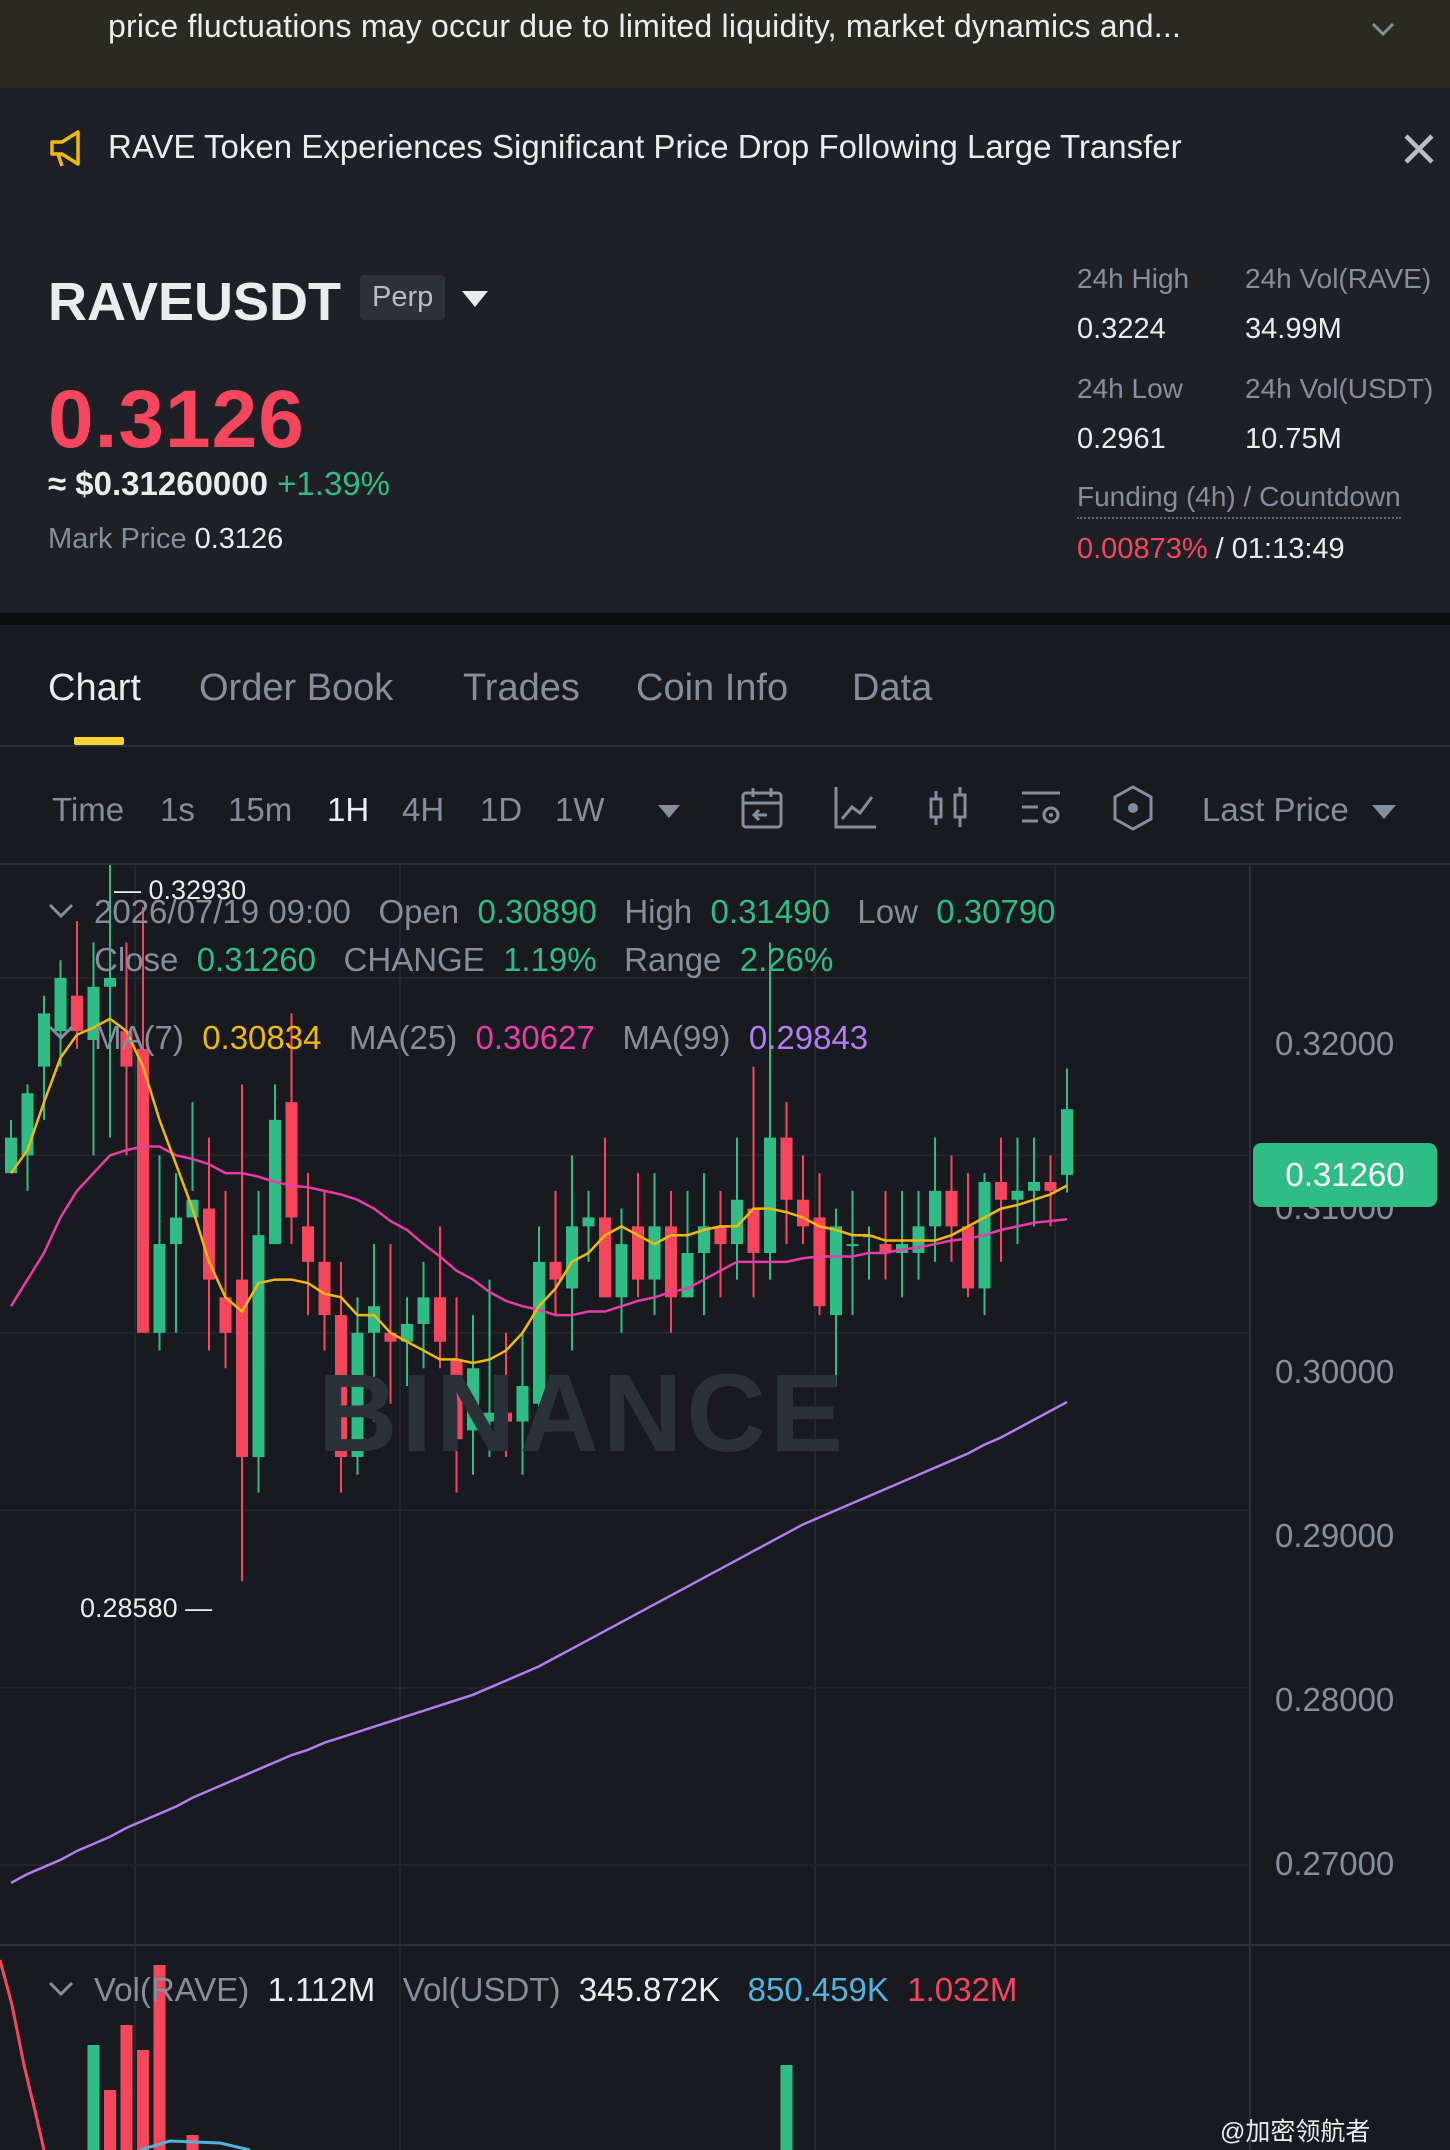  I want to click on chevron-down-icon, so click(1383, 29).